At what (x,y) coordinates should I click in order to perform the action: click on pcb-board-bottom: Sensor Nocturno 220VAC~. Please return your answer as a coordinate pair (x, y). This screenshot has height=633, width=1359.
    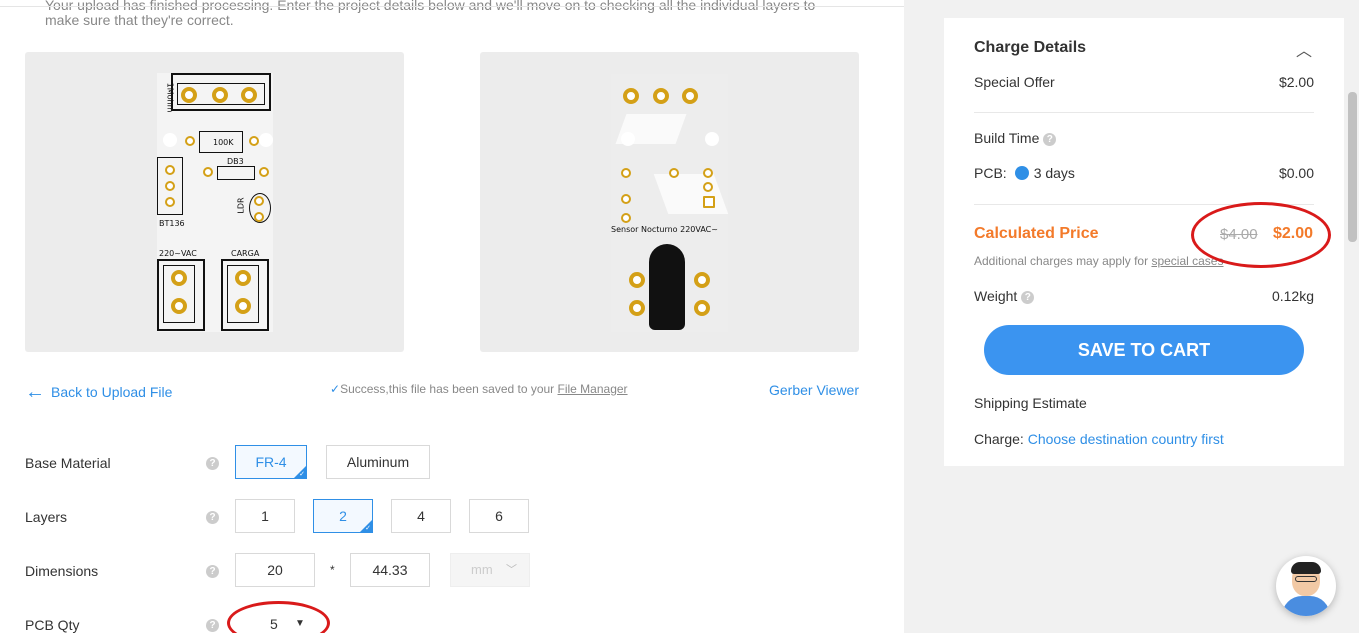
    Looking at the image, I should click on (670, 203).